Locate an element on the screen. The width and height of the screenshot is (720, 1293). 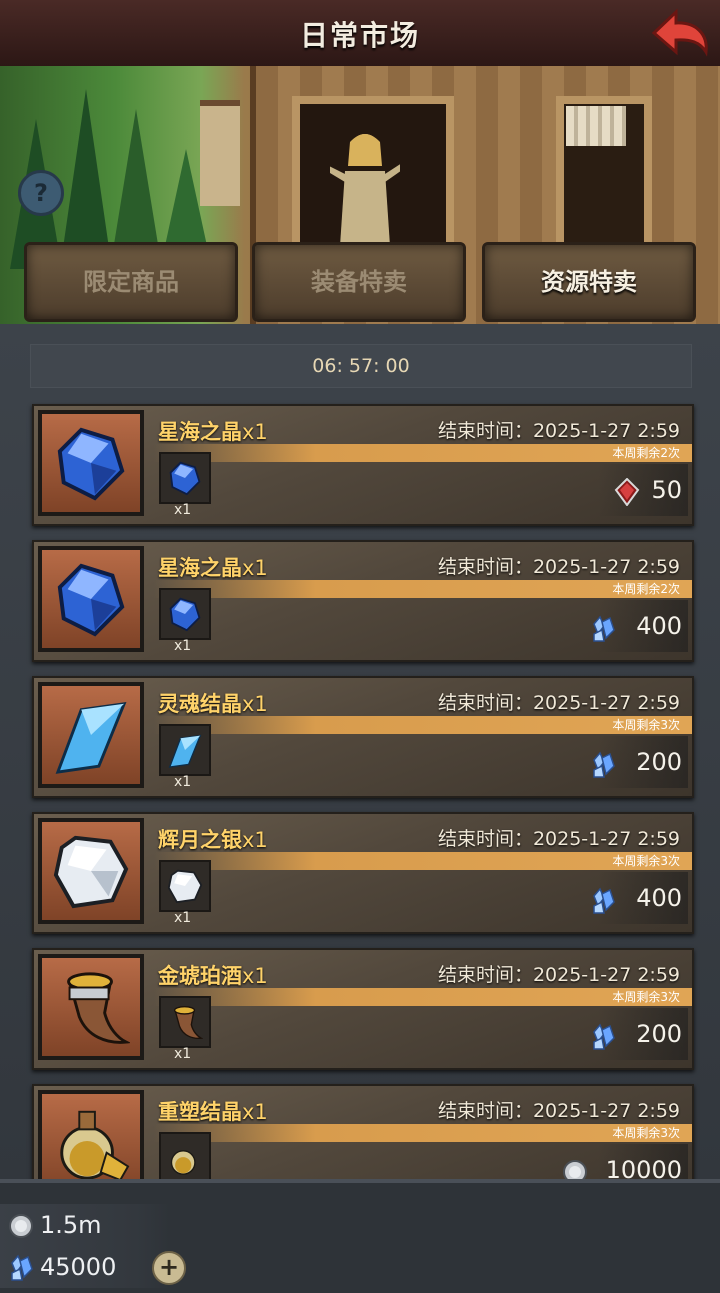
top-bar: 日常市场 is located at coordinates (360, 34).